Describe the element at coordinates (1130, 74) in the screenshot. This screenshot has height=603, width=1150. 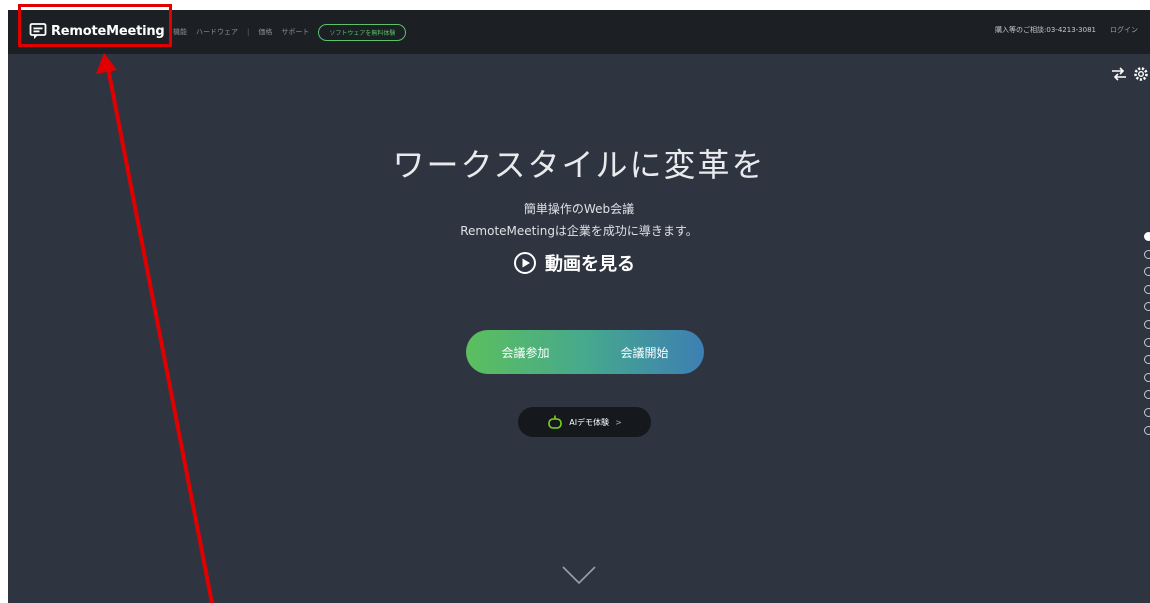
I see `utility-icons` at that location.